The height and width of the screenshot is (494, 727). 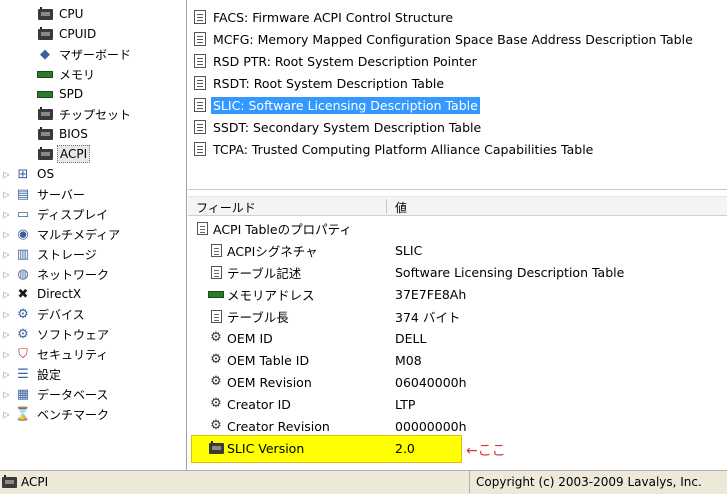 I want to click on tree-icon-wrap: ⛉, so click(x=23, y=354).